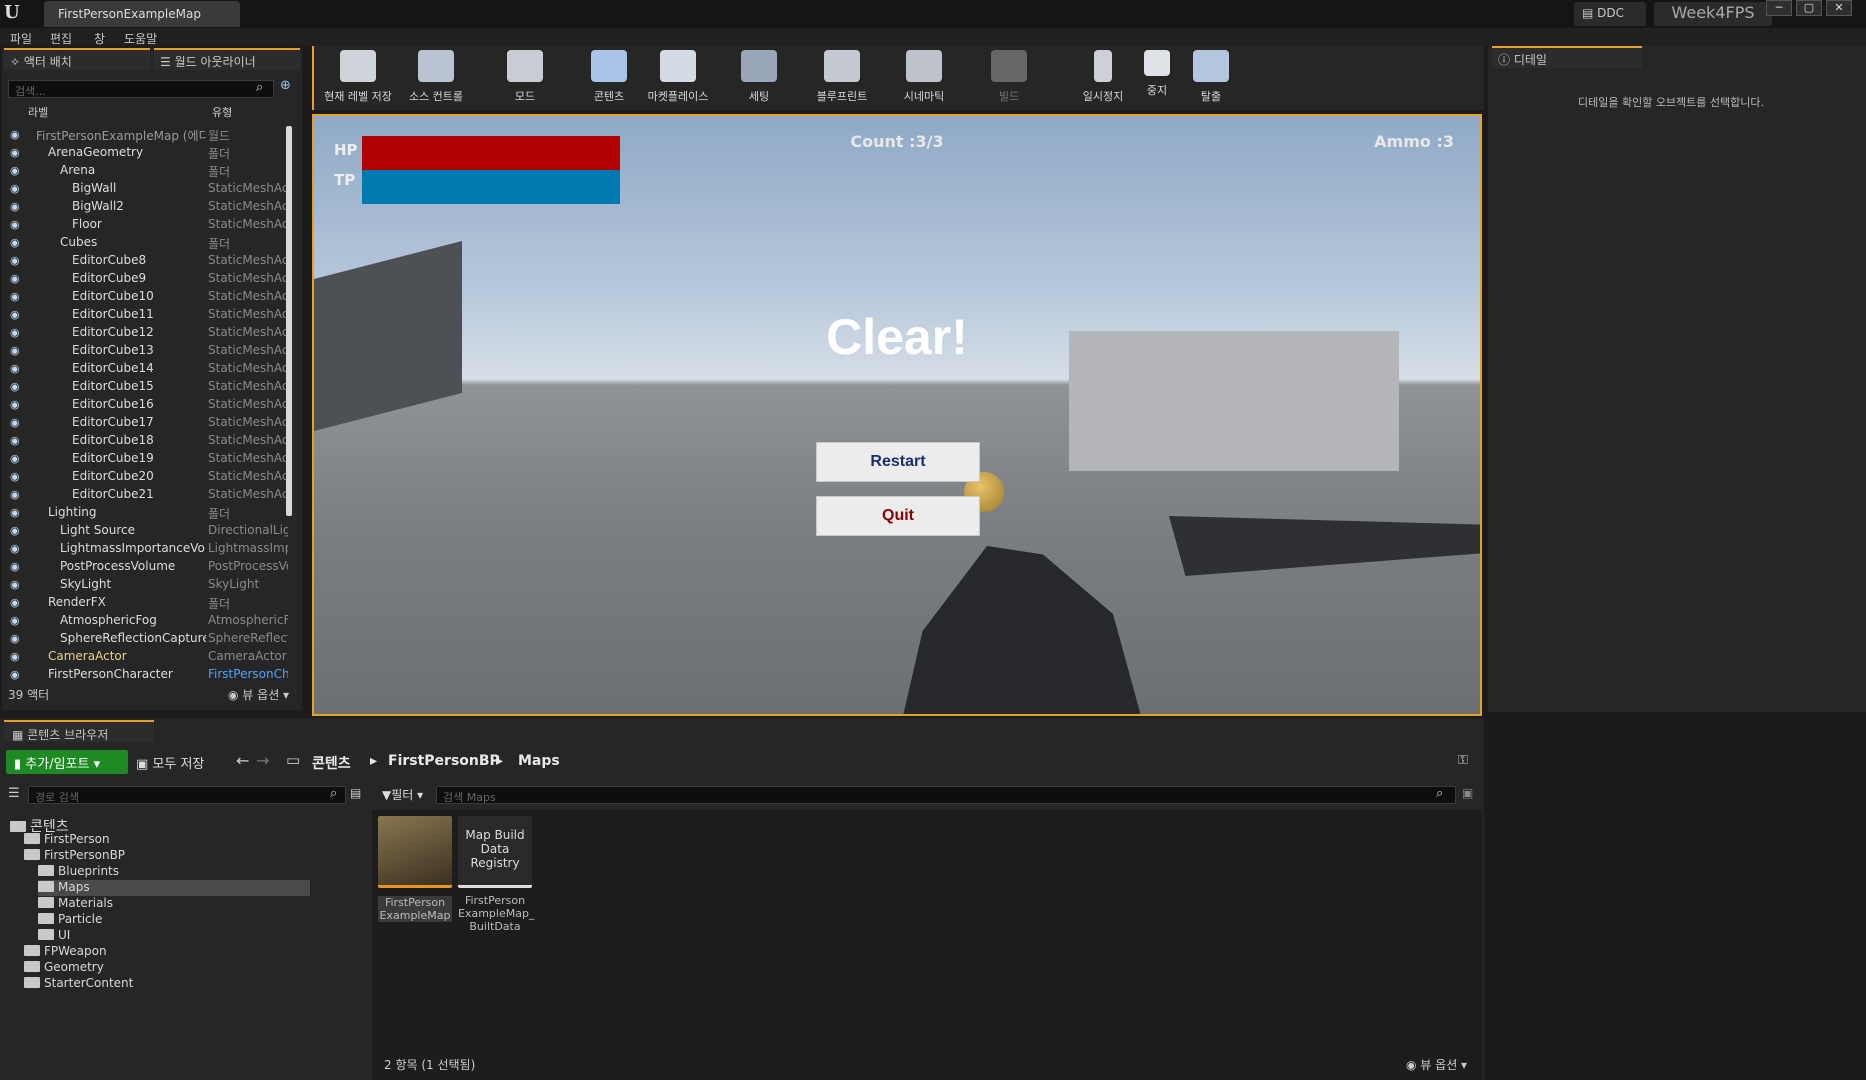 Image resolution: width=1866 pixels, height=1080 pixels. What do you see at coordinates (39, 825) in the screenshot?
I see `folder-tree-item: 콘텐츠` at bounding box center [39, 825].